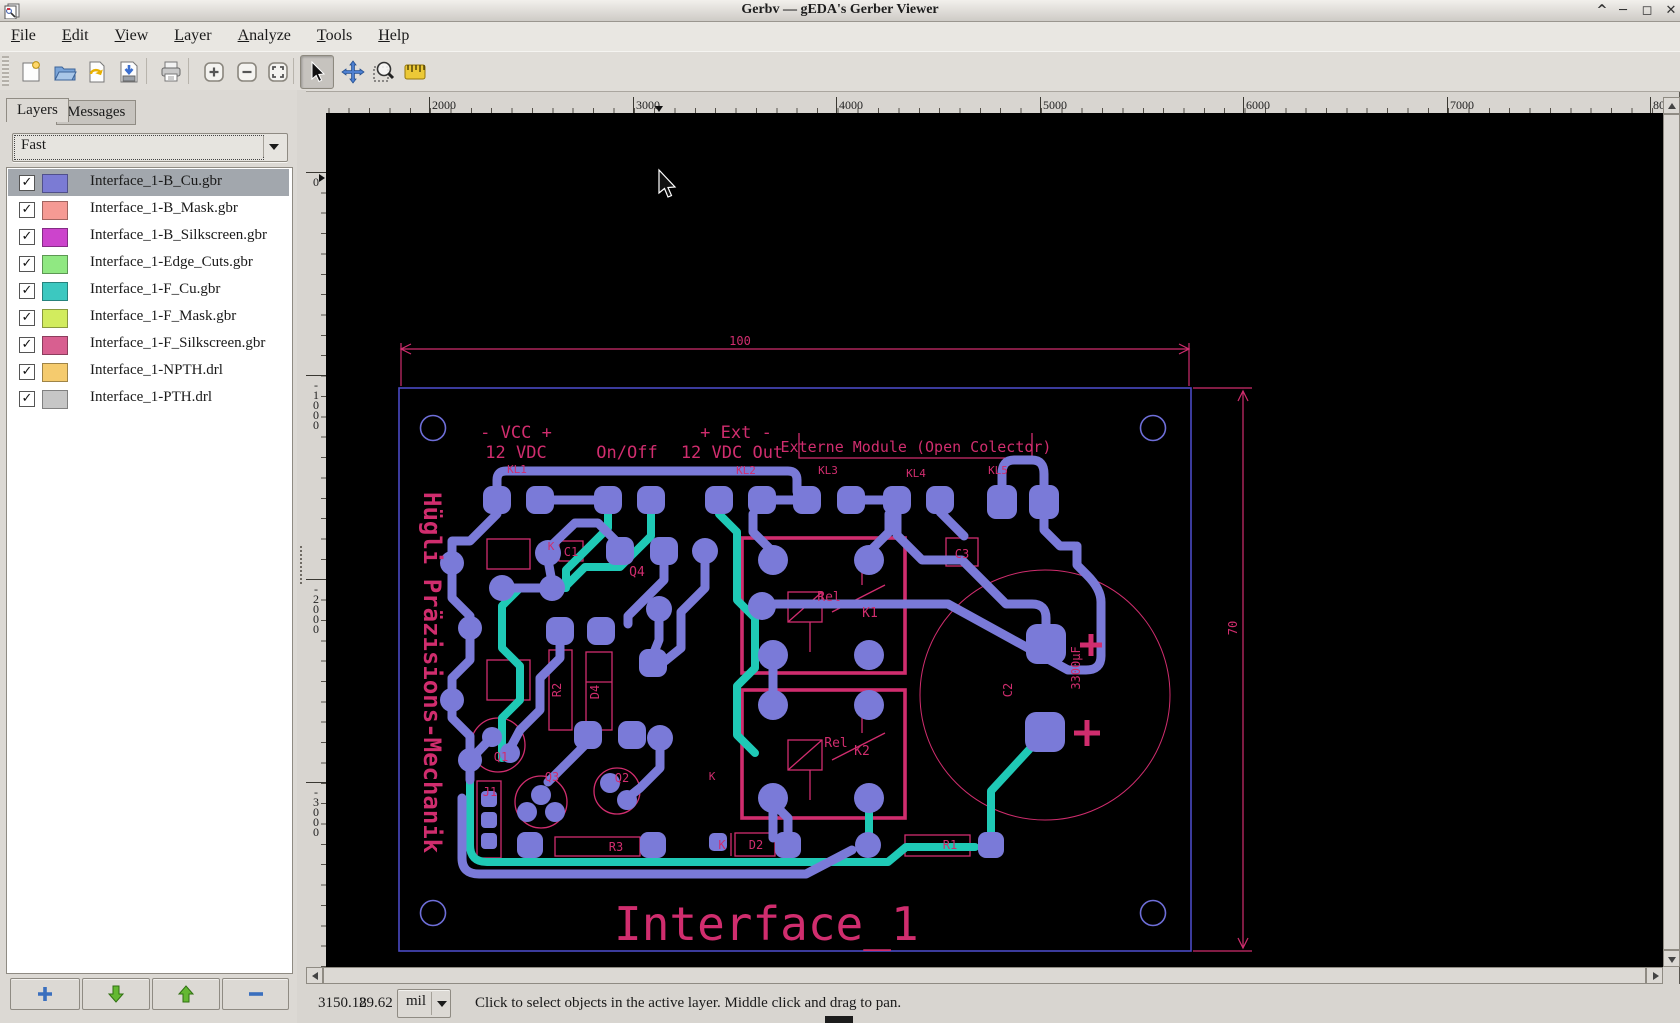  What do you see at coordinates (278, 72) in the screenshot?
I see `zoom-fit-button` at bounding box center [278, 72].